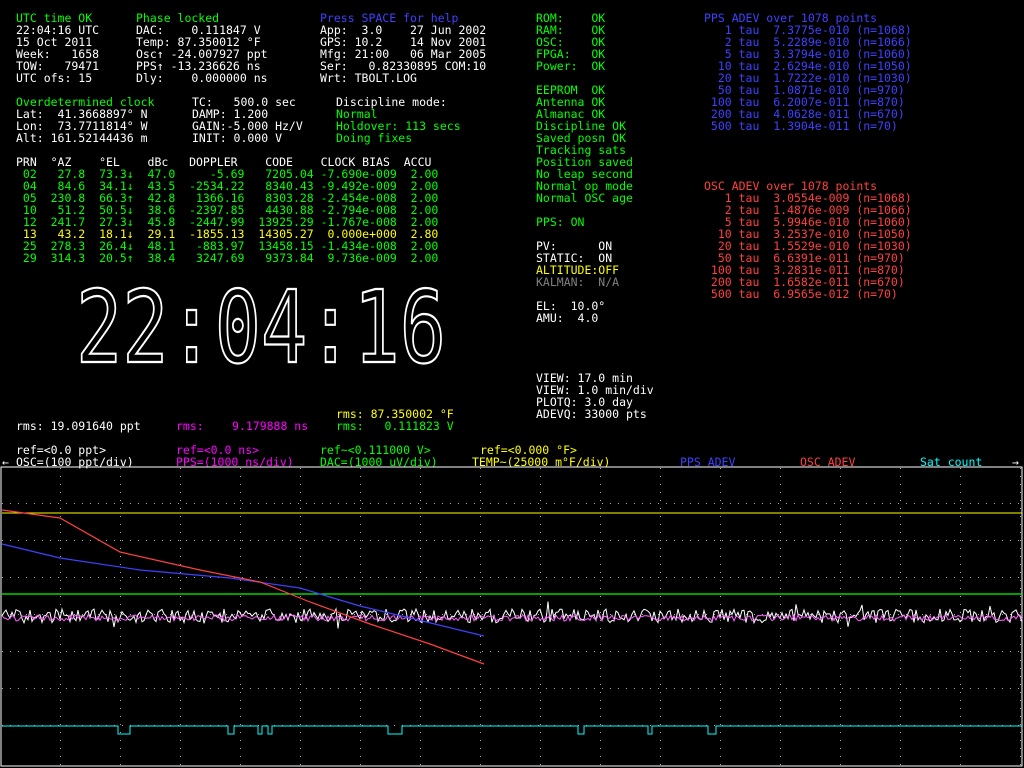  Describe the element at coordinates (801, 126) in the screenshot. I see `adev-row: 500 tau 1.3904e-011 (n=70)` at that location.